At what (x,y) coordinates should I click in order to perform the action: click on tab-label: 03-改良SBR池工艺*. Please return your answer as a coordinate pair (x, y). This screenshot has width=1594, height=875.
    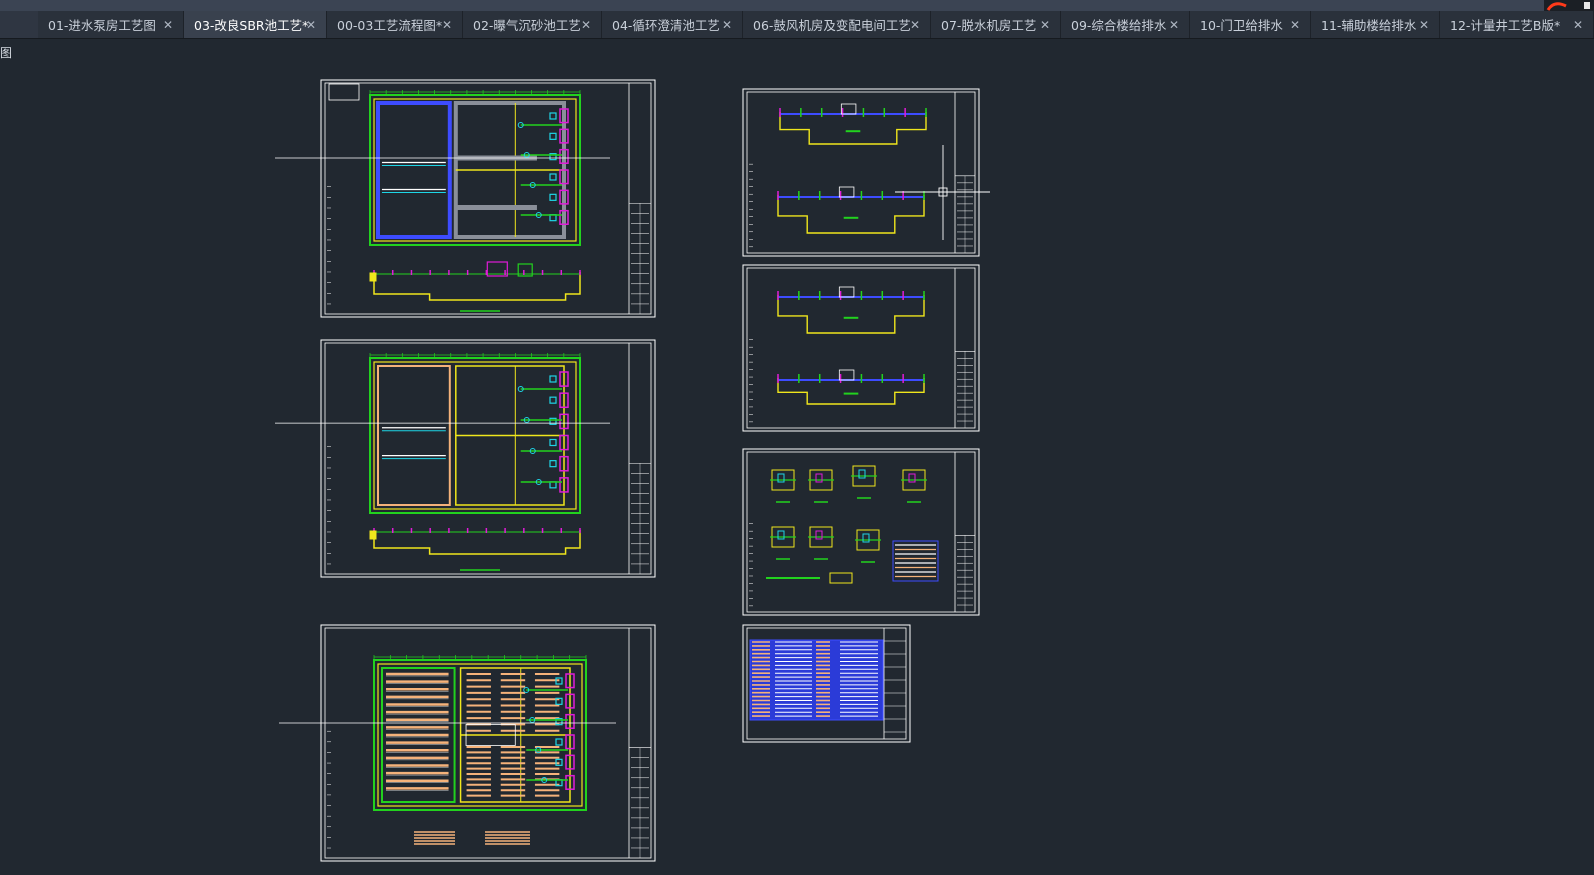
    Looking at the image, I should click on (251, 25).